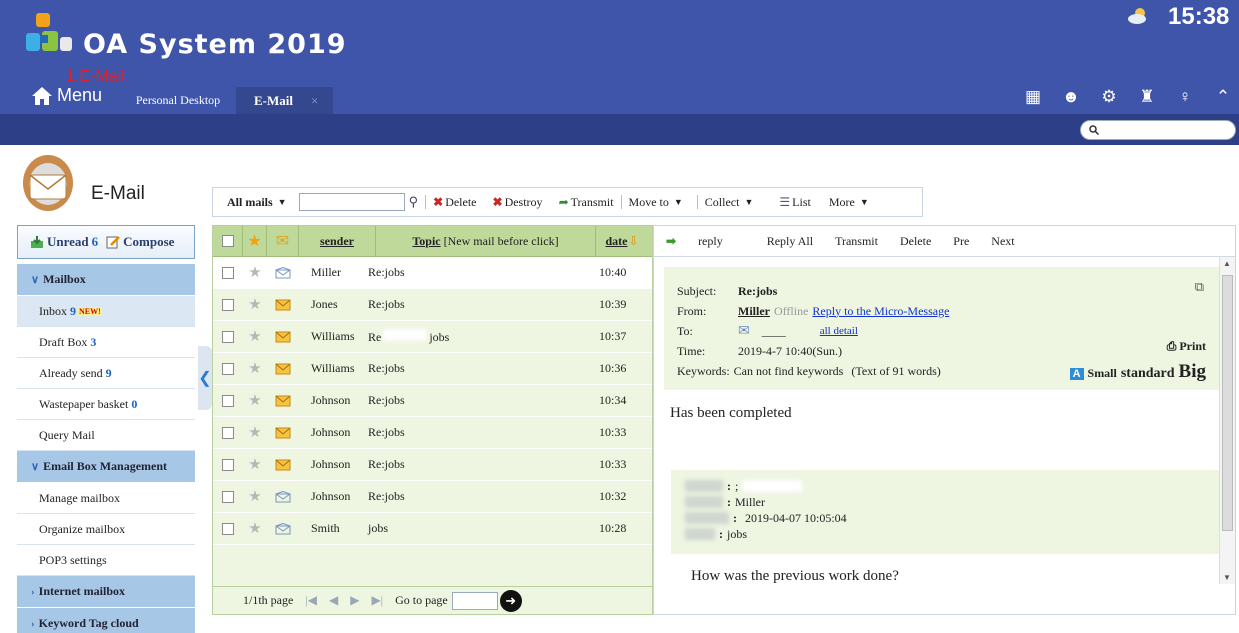 The image size is (1239, 633). What do you see at coordinates (961, 241) in the screenshot?
I see `prev-mail-button: Pre` at bounding box center [961, 241].